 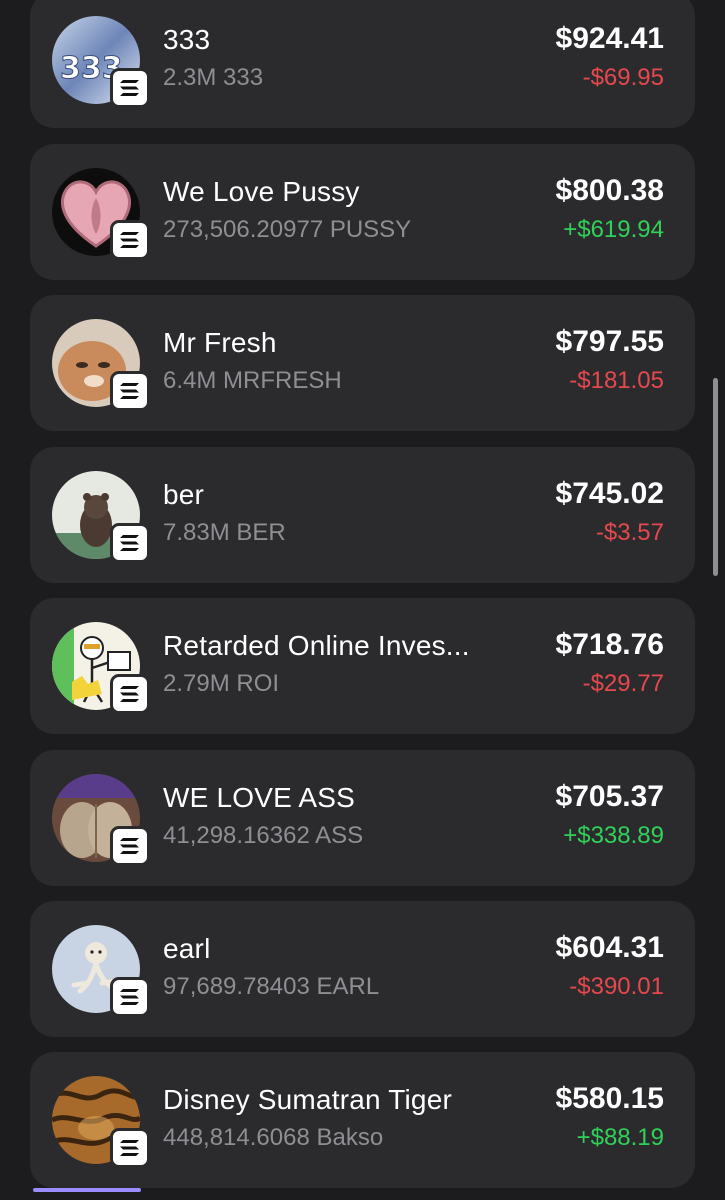 I want to click on token-value: $800.38, so click(x=609, y=190).